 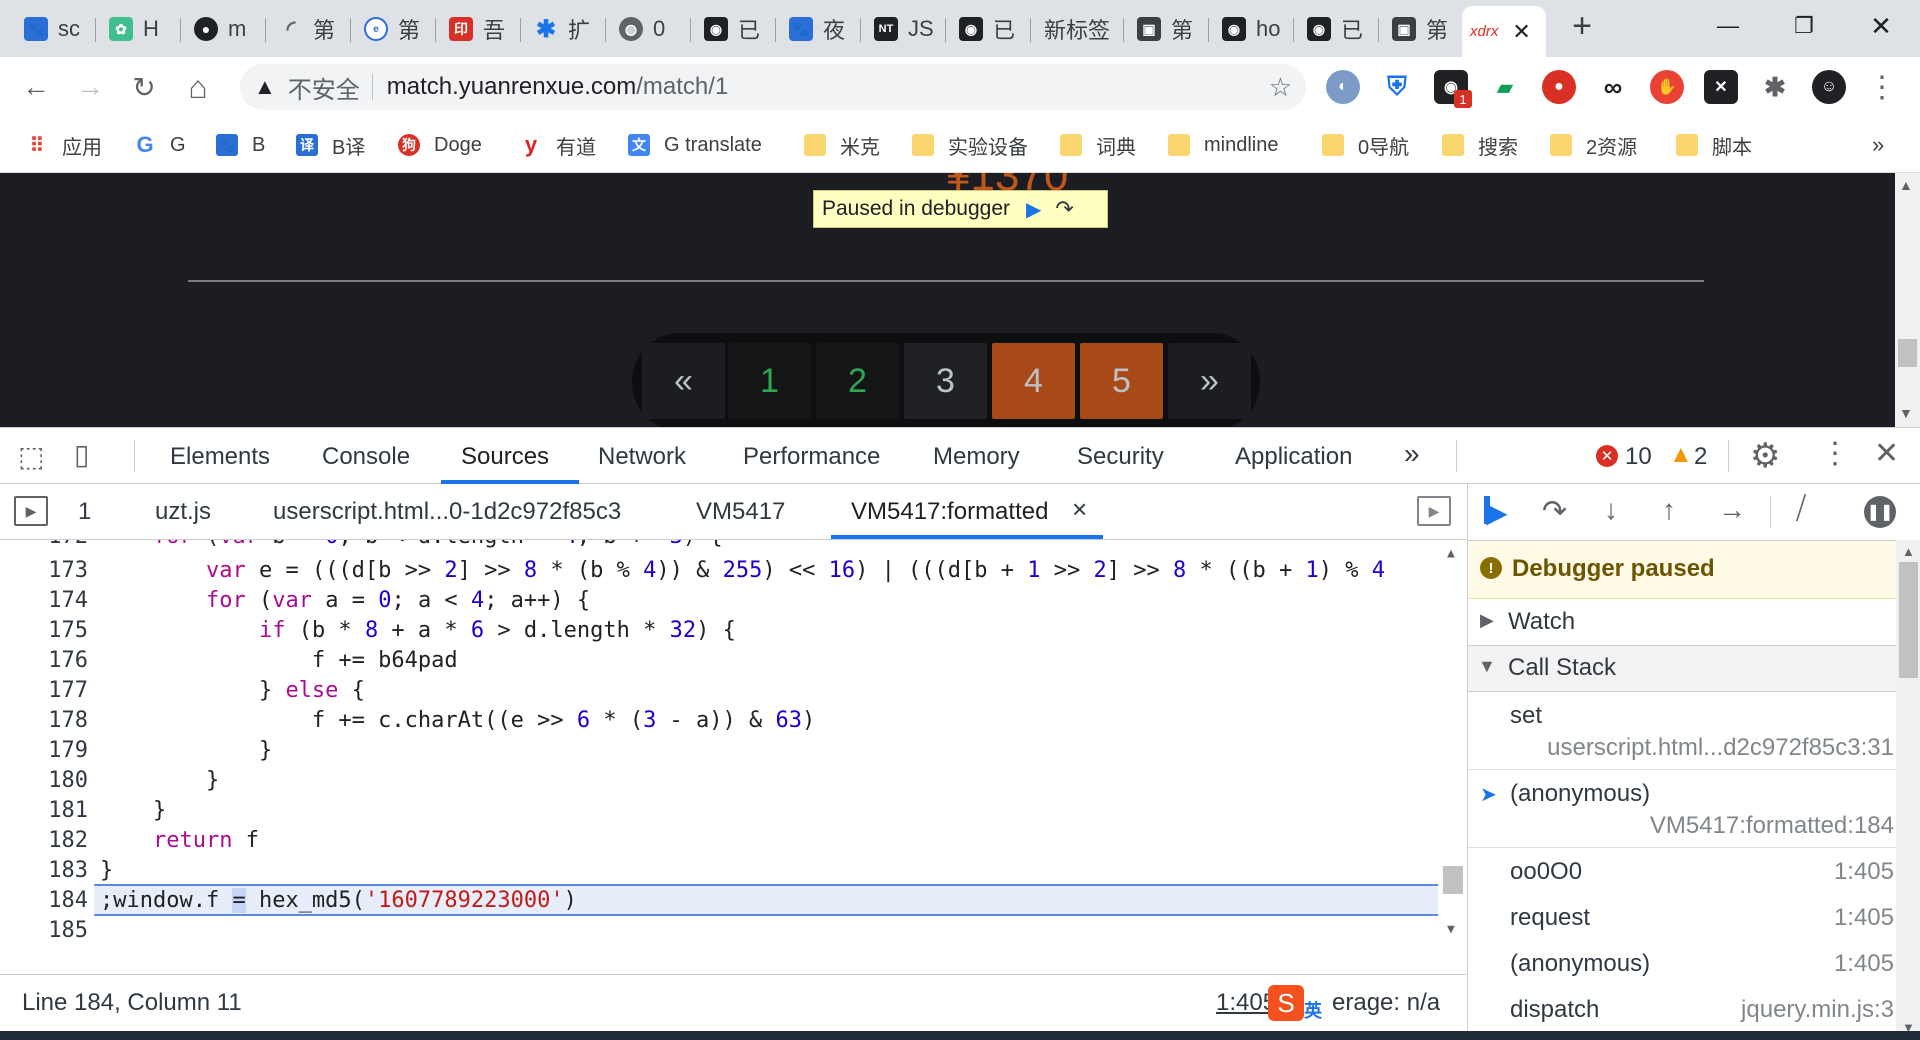 I want to click on bookmark-folder: 米克, so click(x=842, y=145).